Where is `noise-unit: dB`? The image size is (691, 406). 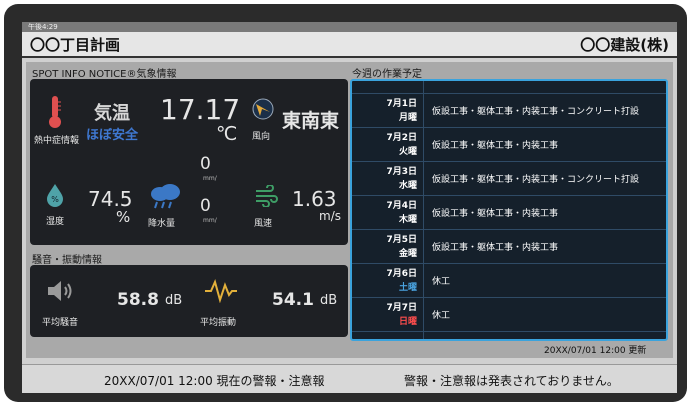
noise-unit: dB is located at coordinates (174, 300).